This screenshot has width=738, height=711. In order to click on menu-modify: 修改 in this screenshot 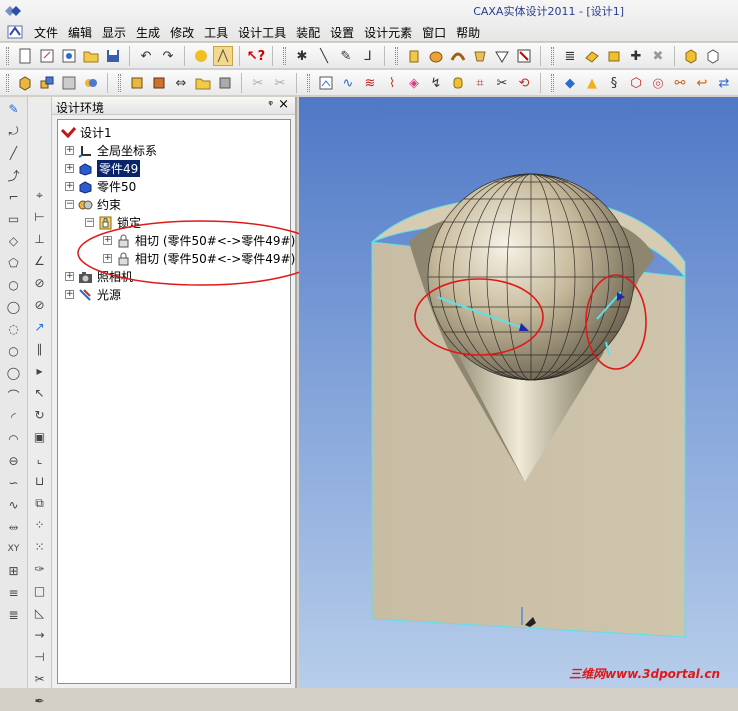, I will do `click(187, 32)`.